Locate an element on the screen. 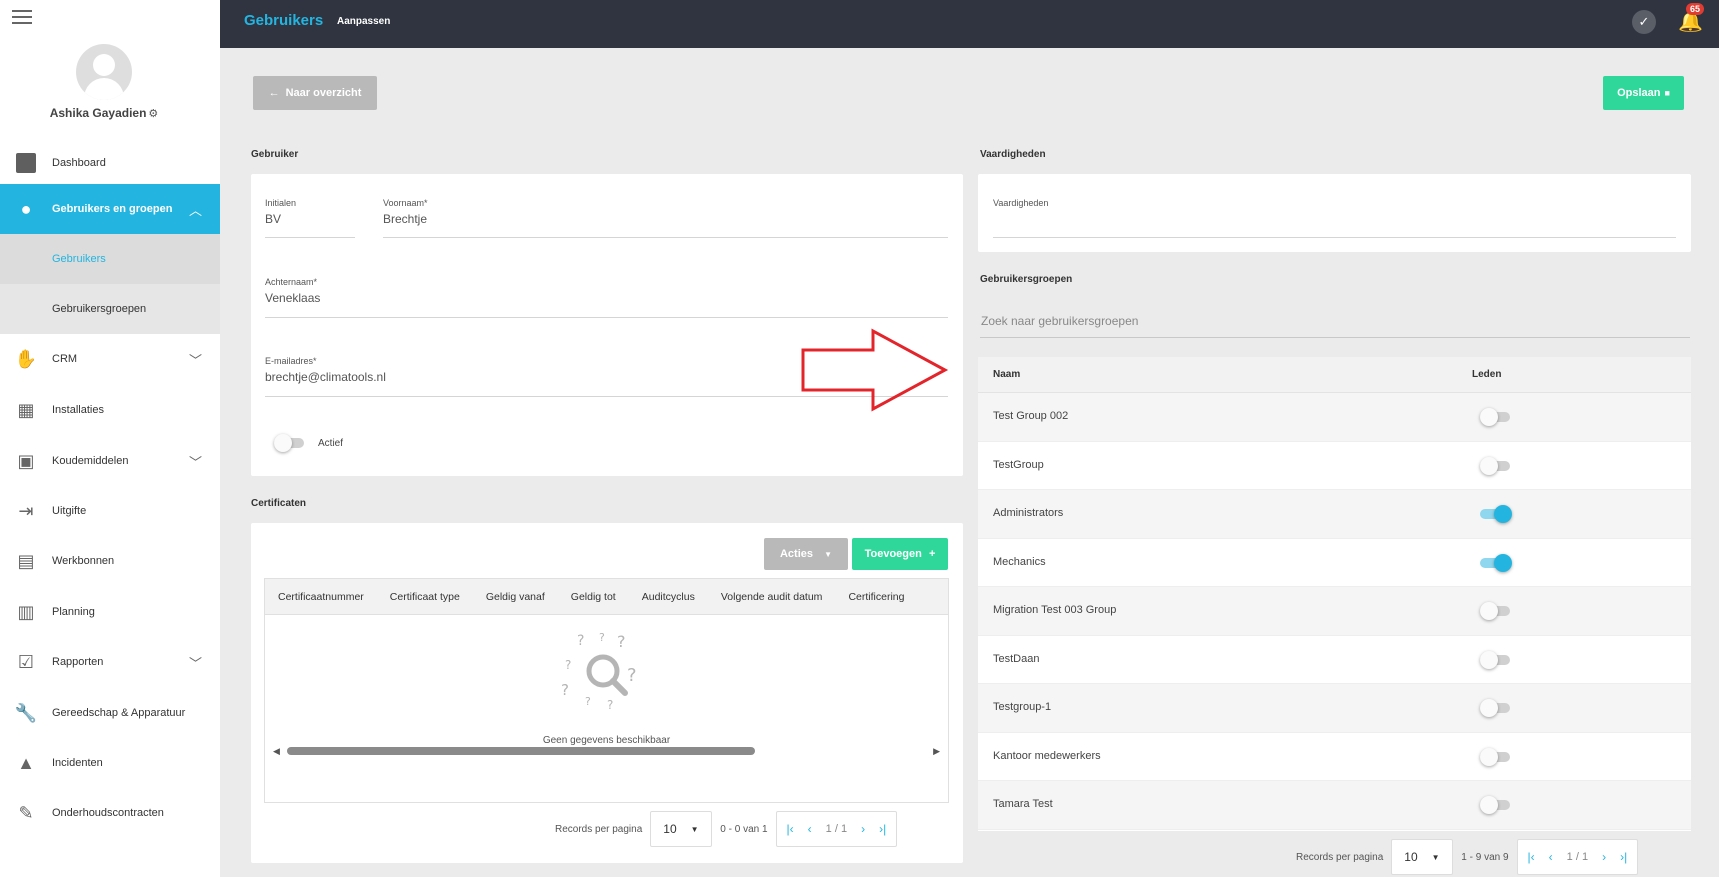 Image resolution: width=1719 pixels, height=877 pixels. sidebar-item-gereedschap: 🔧 Gereedschap & Apparatuur is located at coordinates (110, 713).